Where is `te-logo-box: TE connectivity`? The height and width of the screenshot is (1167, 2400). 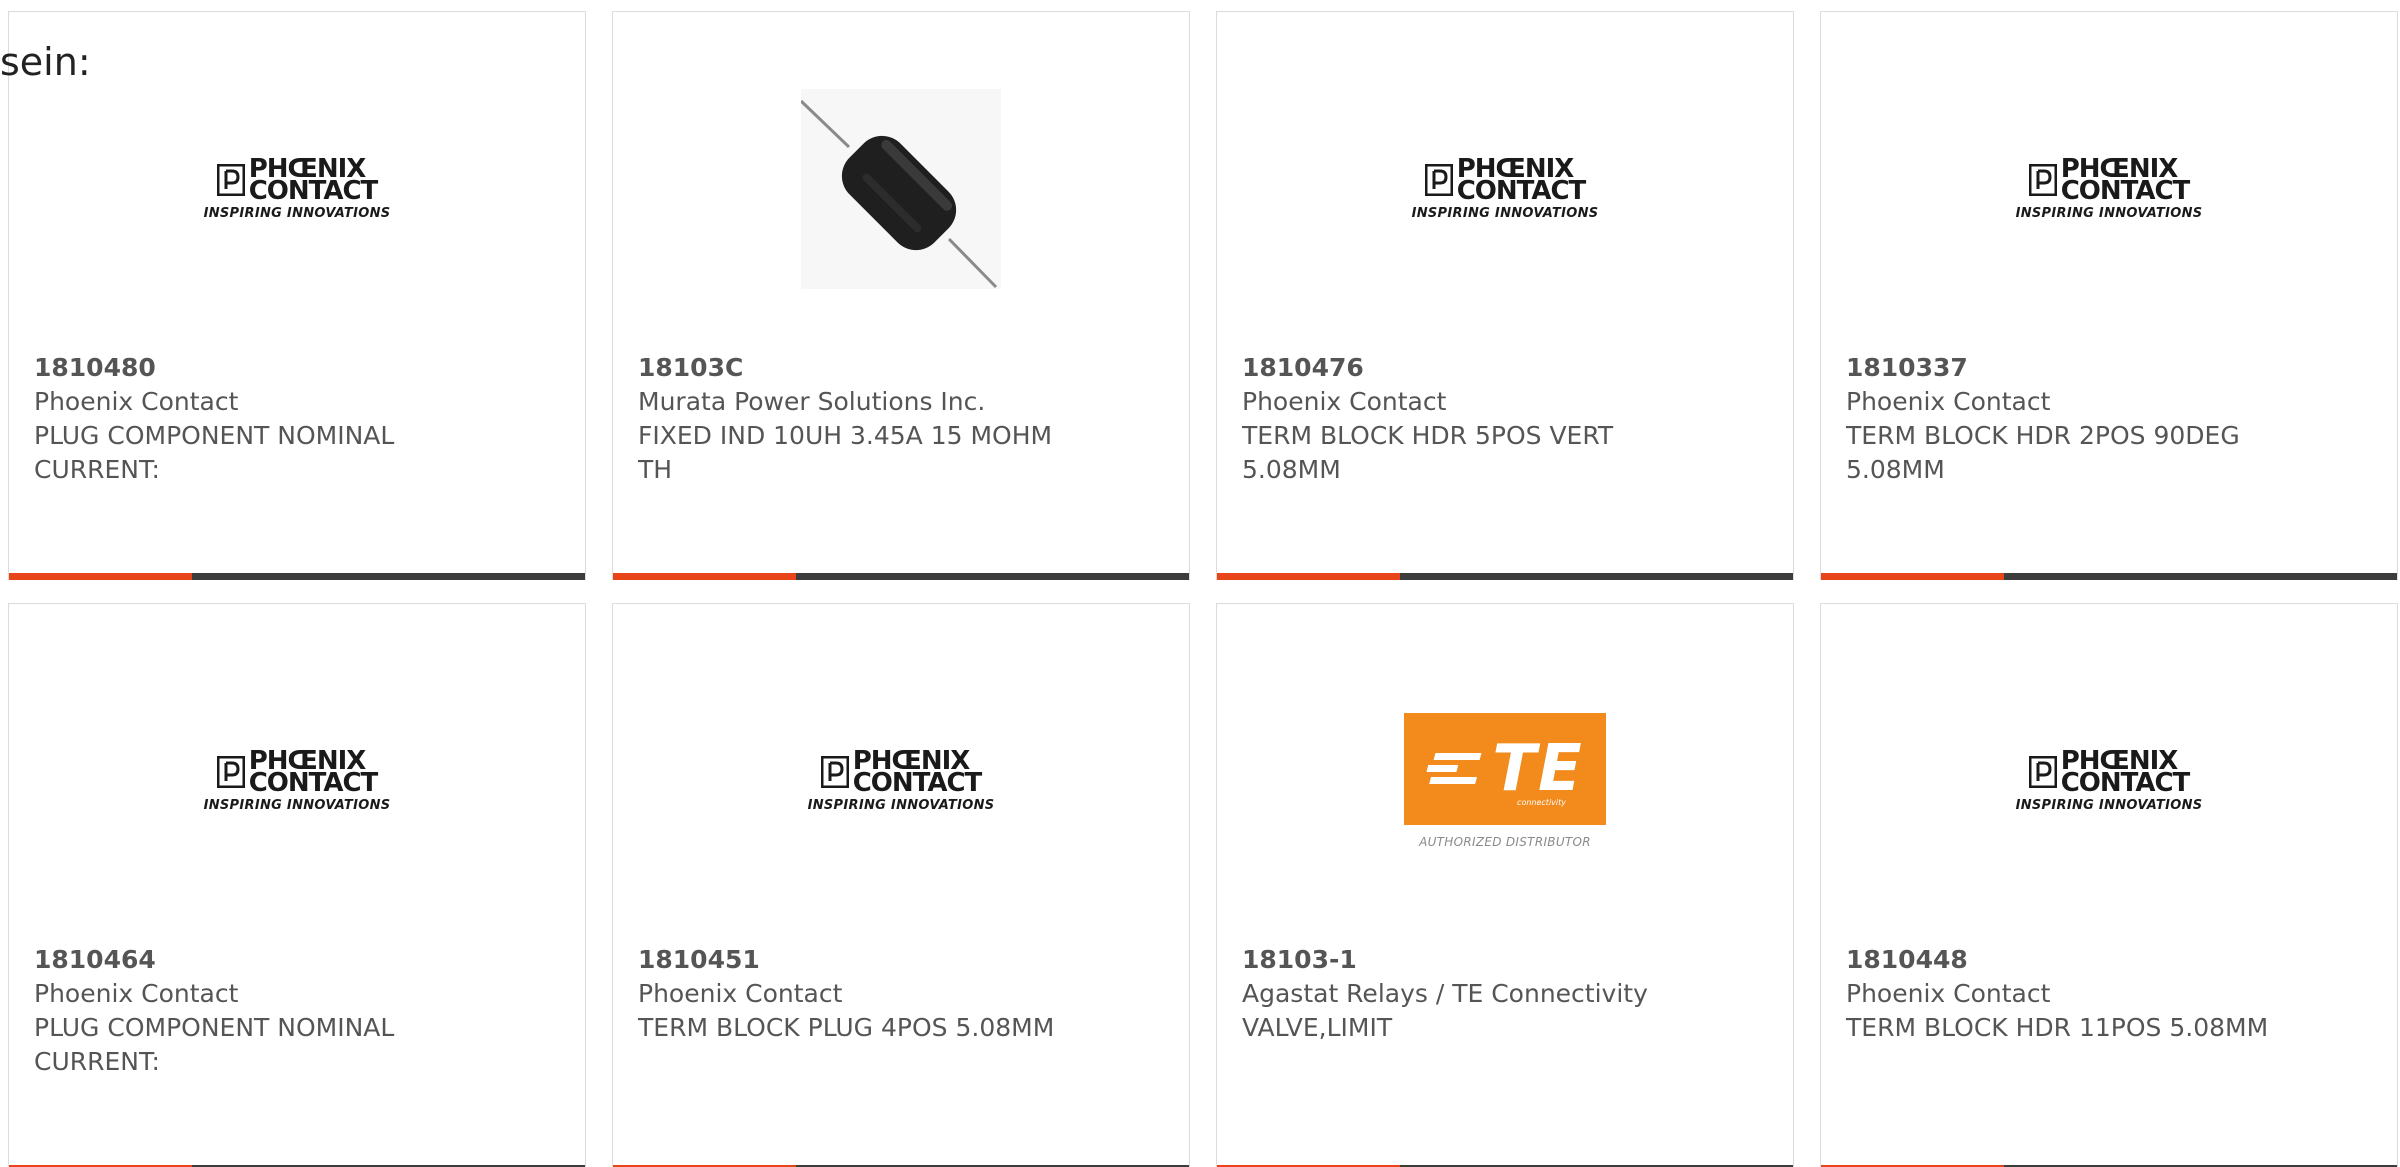 te-logo-box: TE connectivity is located at coordinates (1505, 769).